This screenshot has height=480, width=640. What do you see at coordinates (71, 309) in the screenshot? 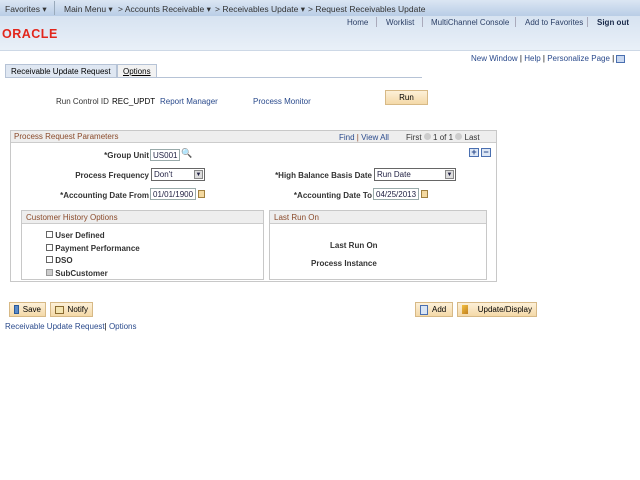
I see `notify-button: Notify` at bounding box center [71, 309].